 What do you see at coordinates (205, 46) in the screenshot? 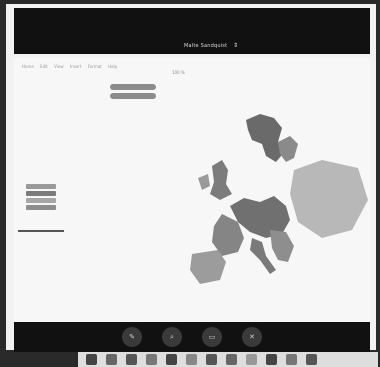
I see `document-title: Malte Sandquist` at bounding box center [205, 46].